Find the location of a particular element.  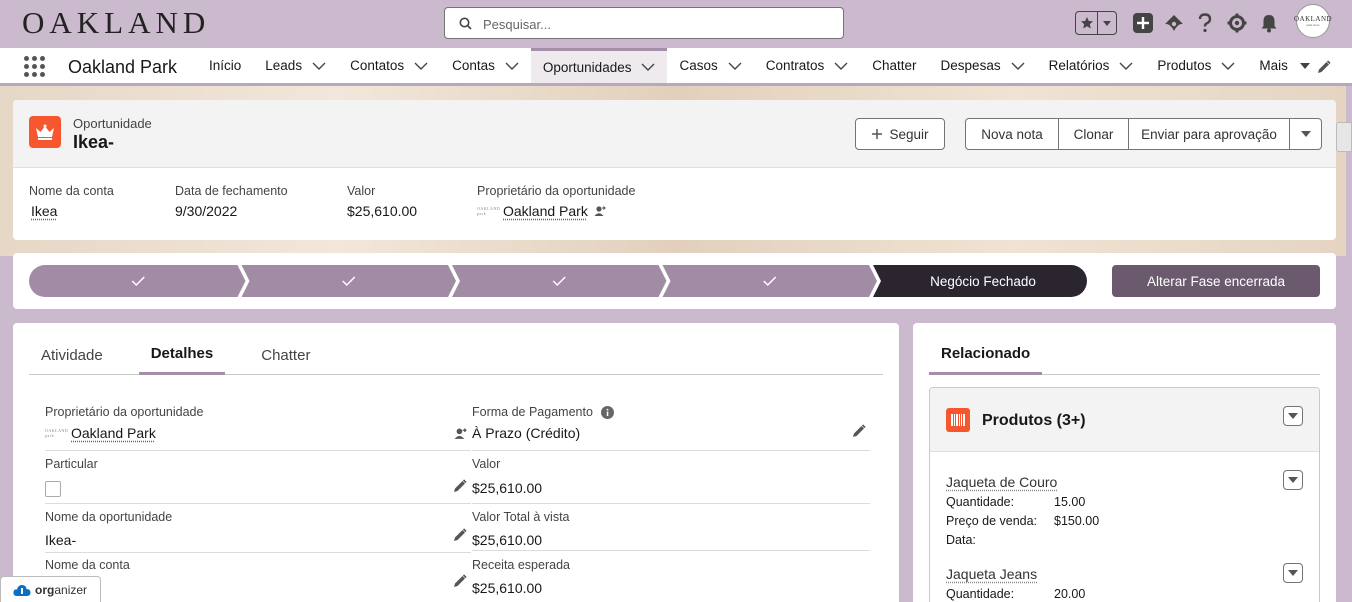

favorites-button is located at coordinates (1096, 23).